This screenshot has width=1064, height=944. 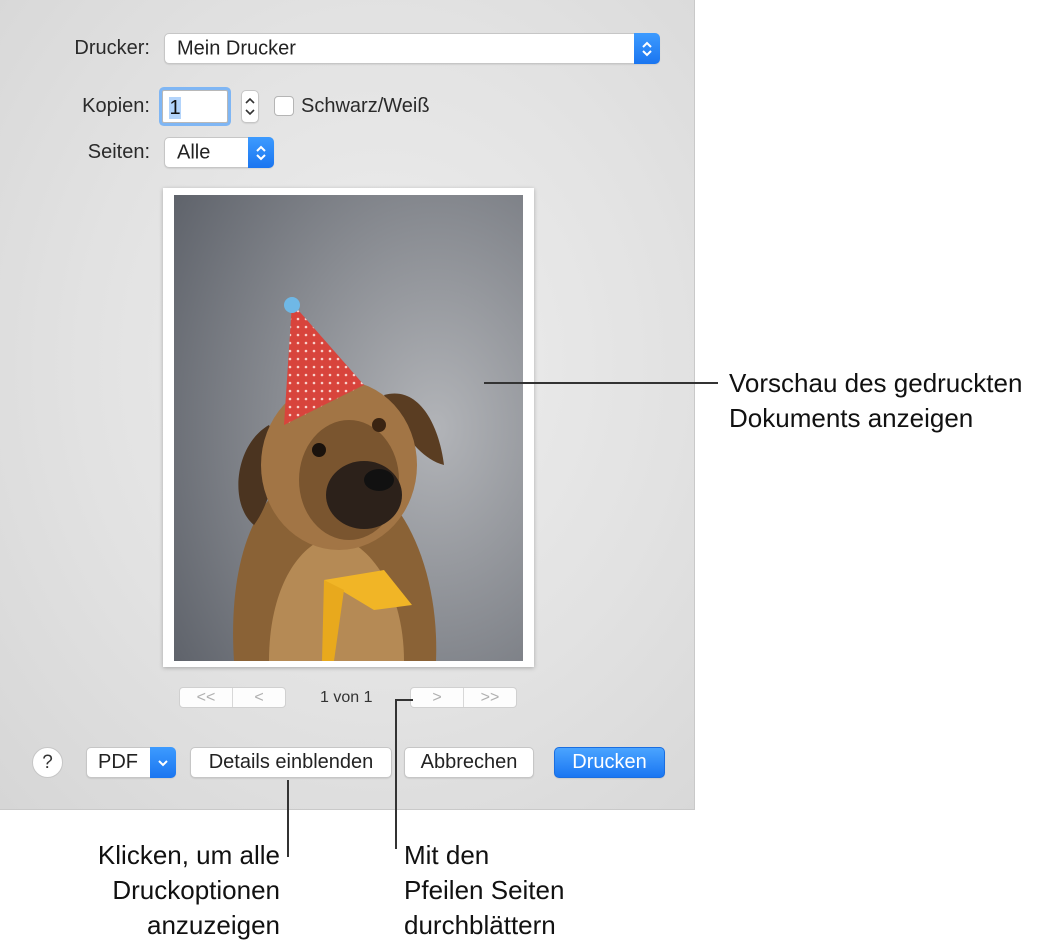 What do you see at coordinates (609, 762) in the screenshot?
I see `print-button: Drucken` at bounding box center [609, 762].